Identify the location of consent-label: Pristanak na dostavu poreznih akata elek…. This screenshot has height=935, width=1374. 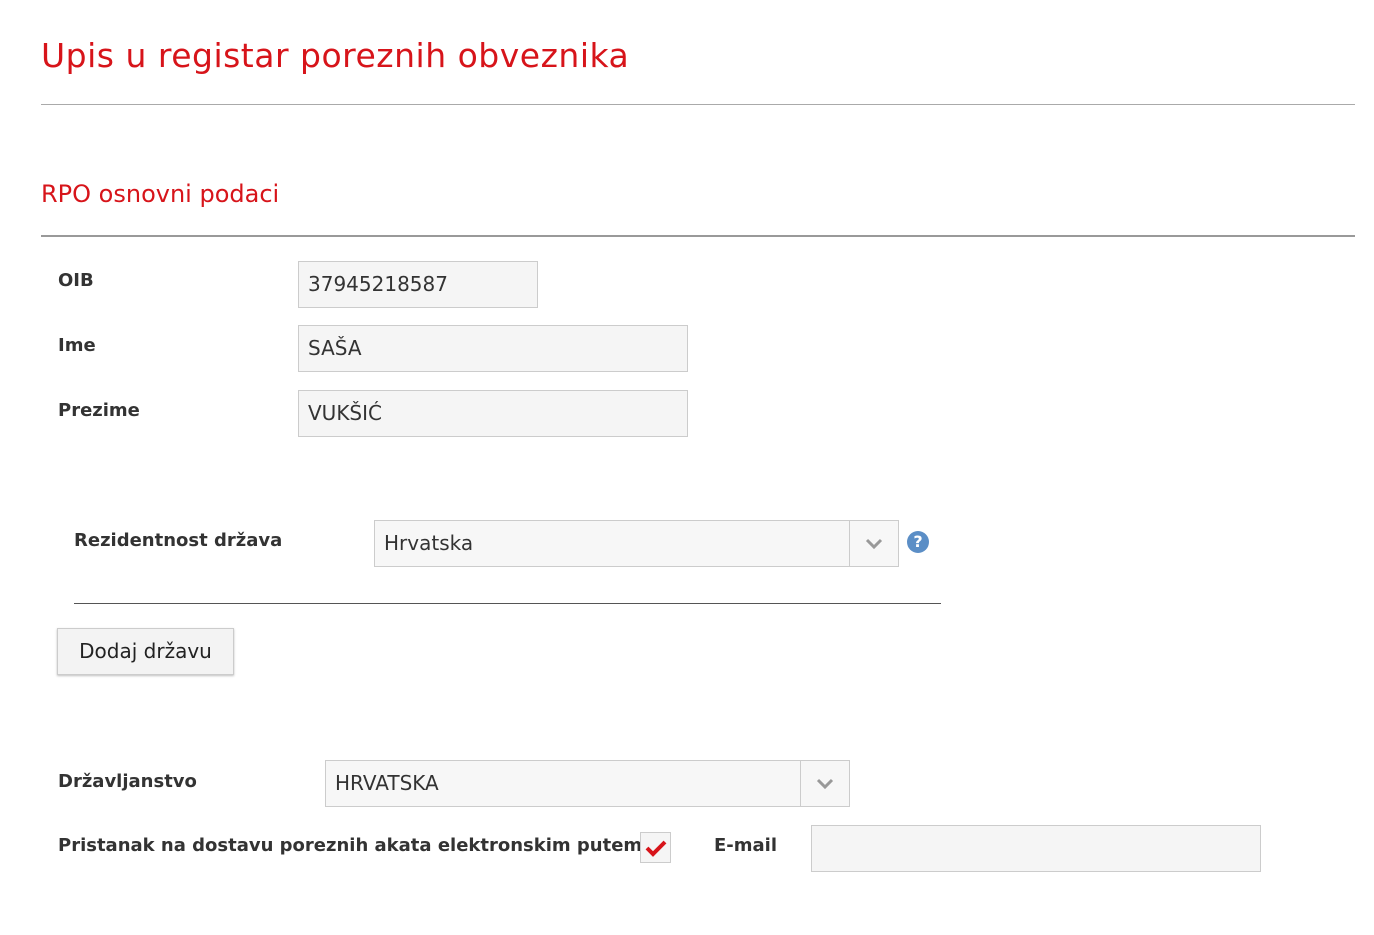
(350, 845).